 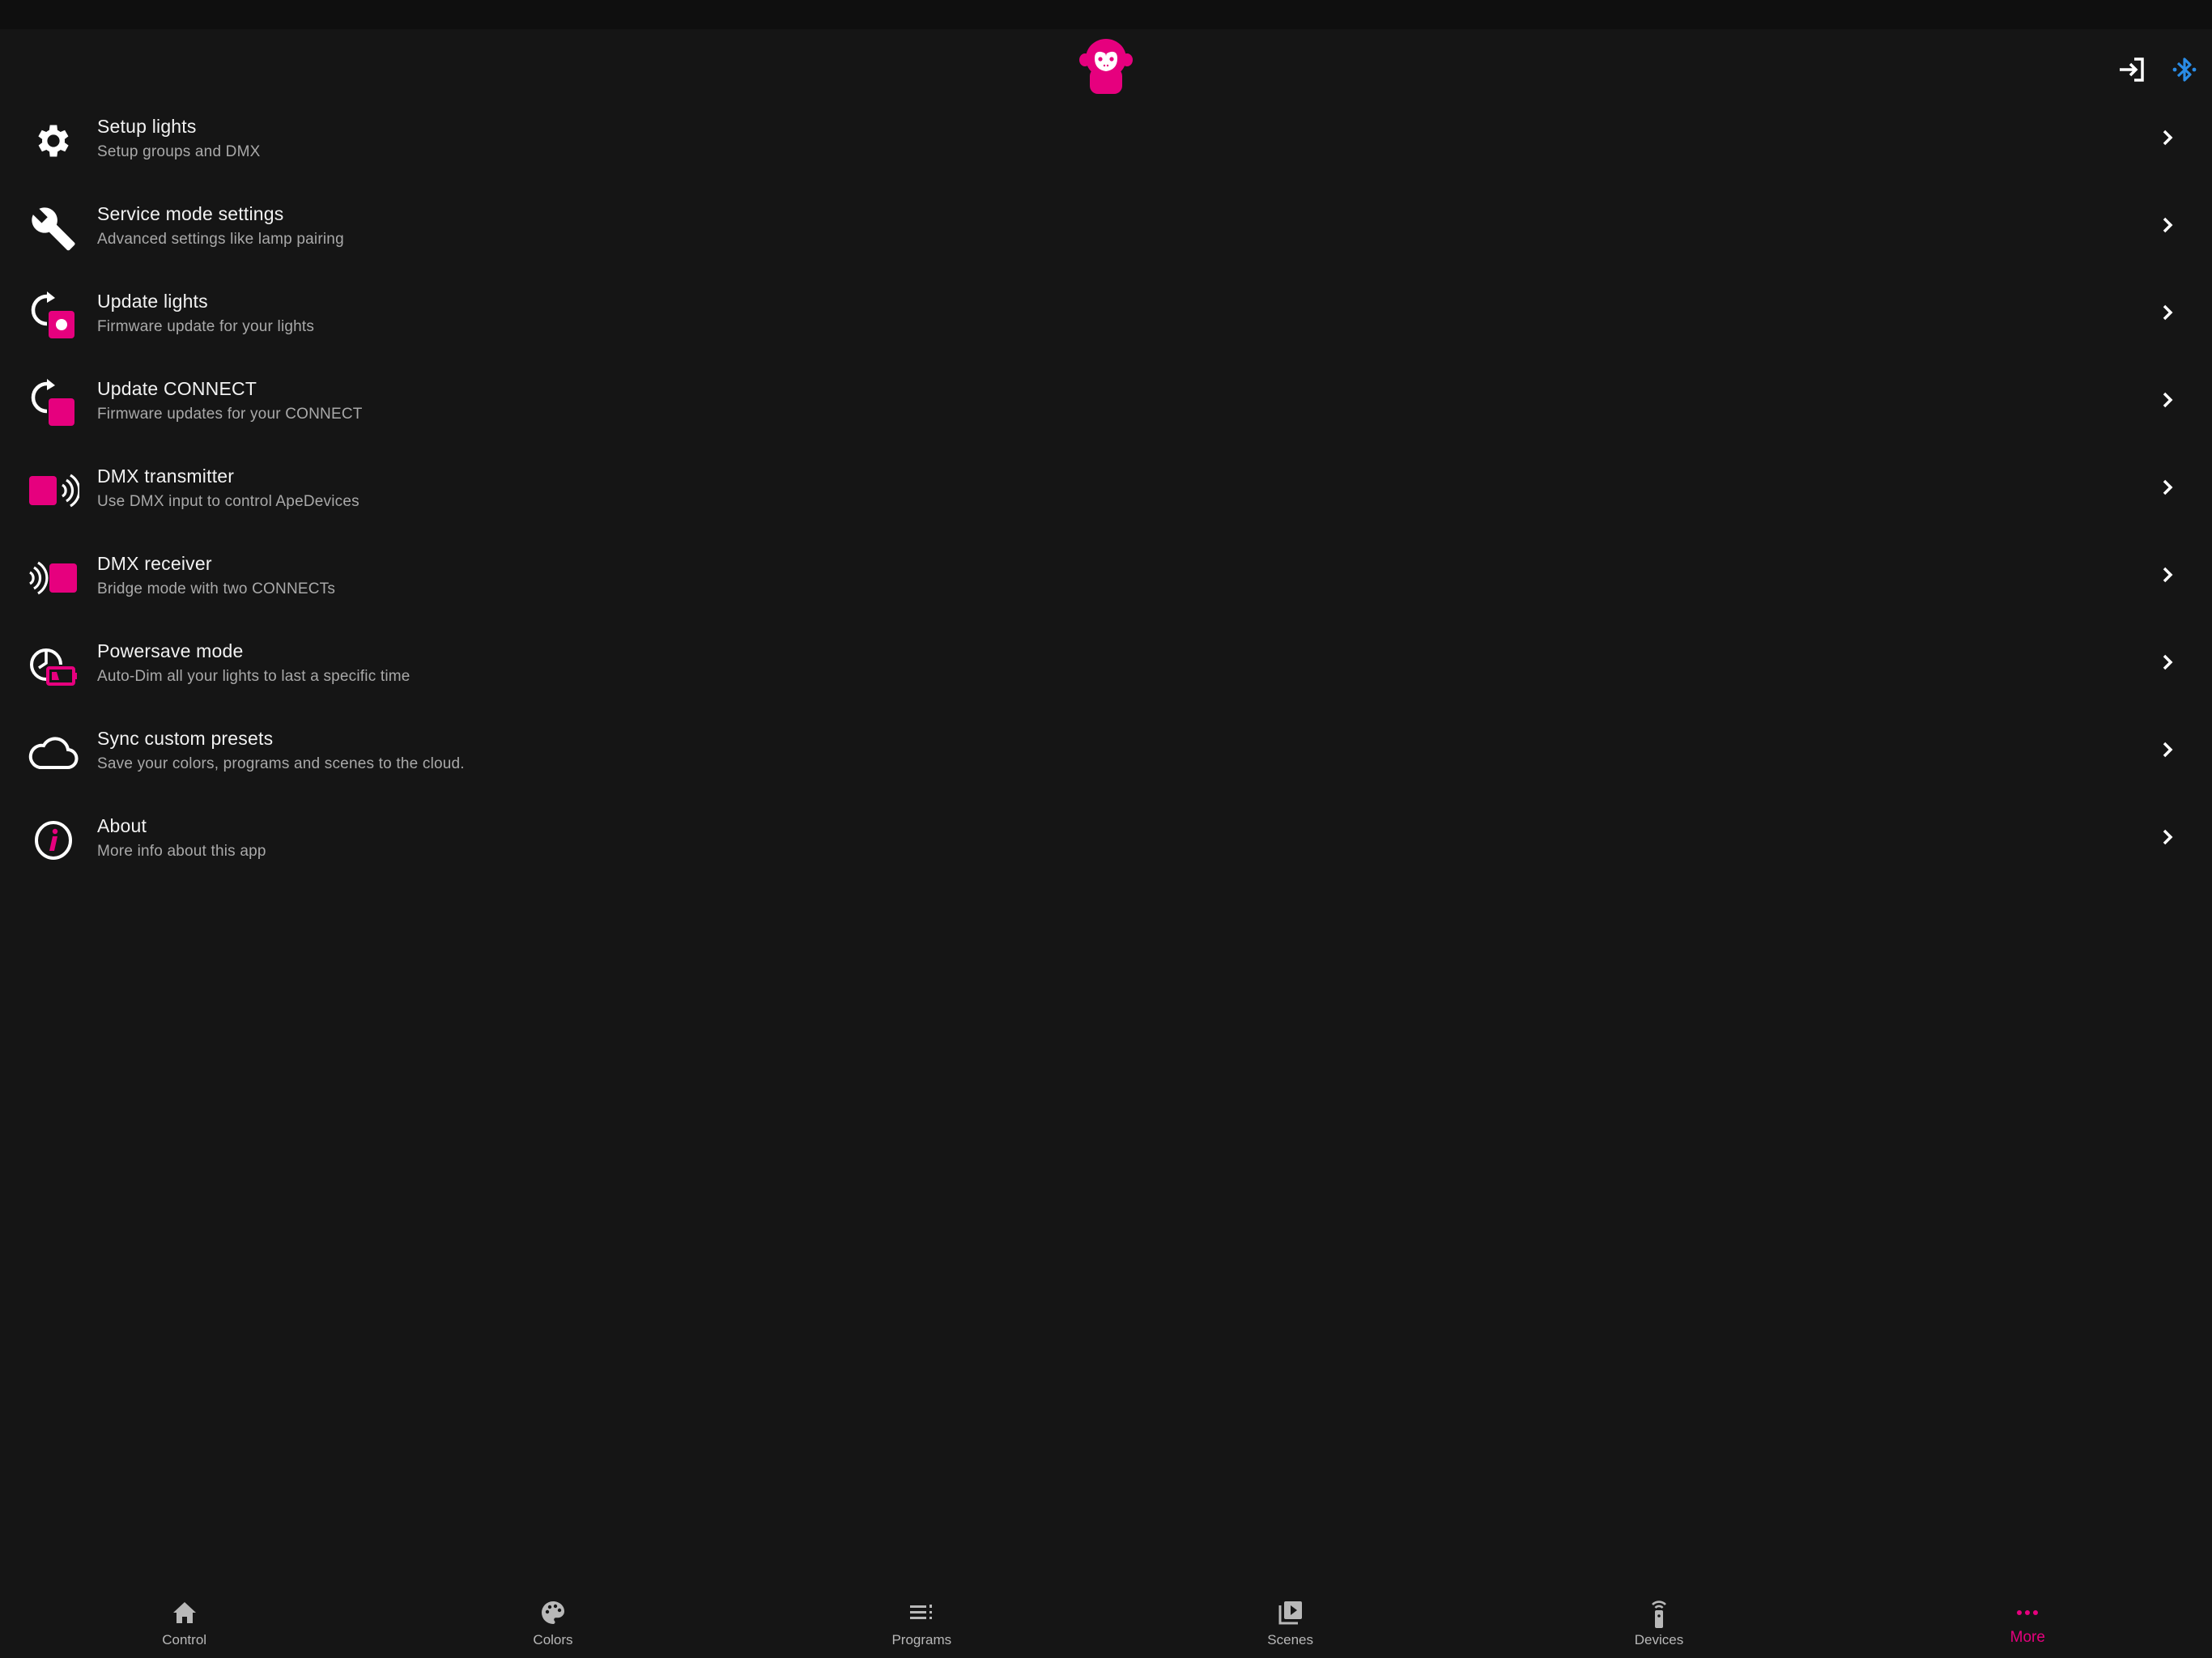 I want to click on tab-more: More, so click(x=2028, y=1622).